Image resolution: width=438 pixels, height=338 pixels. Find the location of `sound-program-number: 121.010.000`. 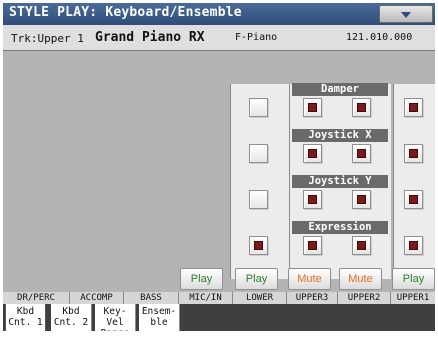

sound-program-number: 121.010.000 is located at coordinates (379, 37).